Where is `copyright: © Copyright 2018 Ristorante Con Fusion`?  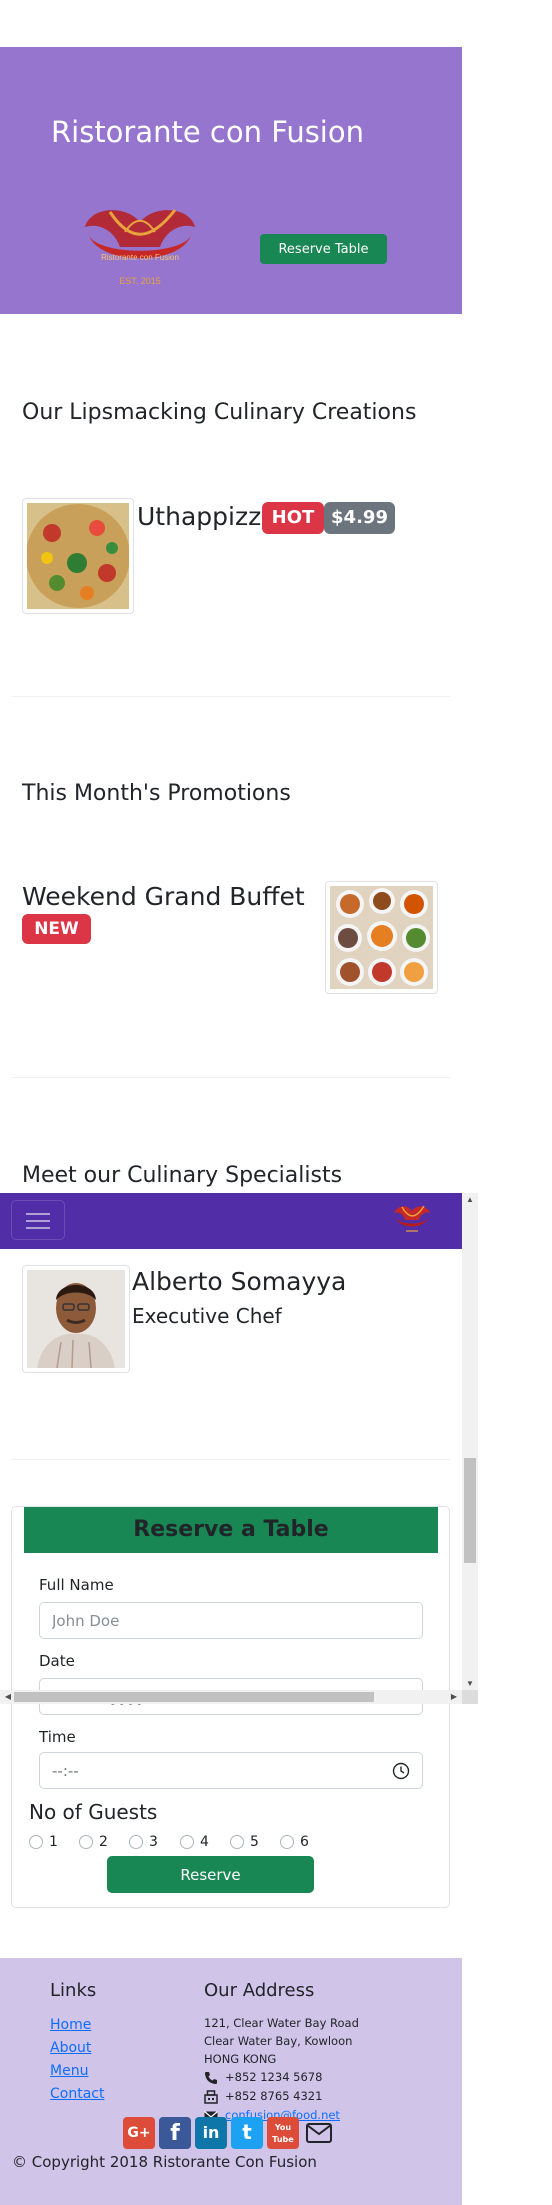
copyright: © Copyright 2018 Ristorante Con Fusion is located at coordinates (164, 2162).